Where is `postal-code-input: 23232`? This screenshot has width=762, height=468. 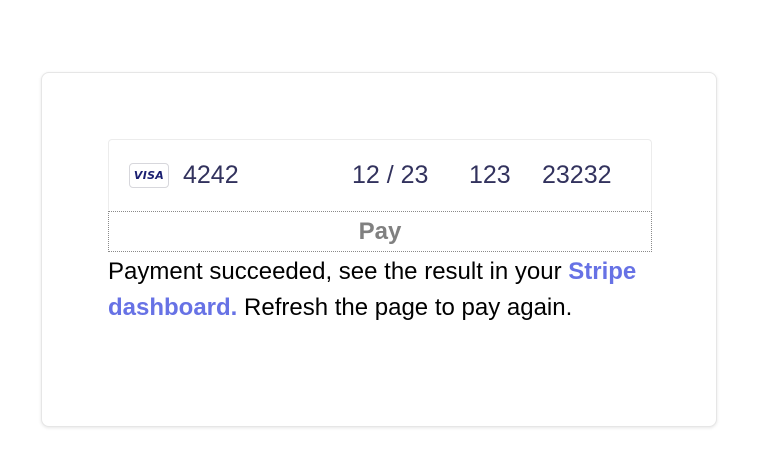 postal-code-input: 23232 is located at coordinates (587, 175).